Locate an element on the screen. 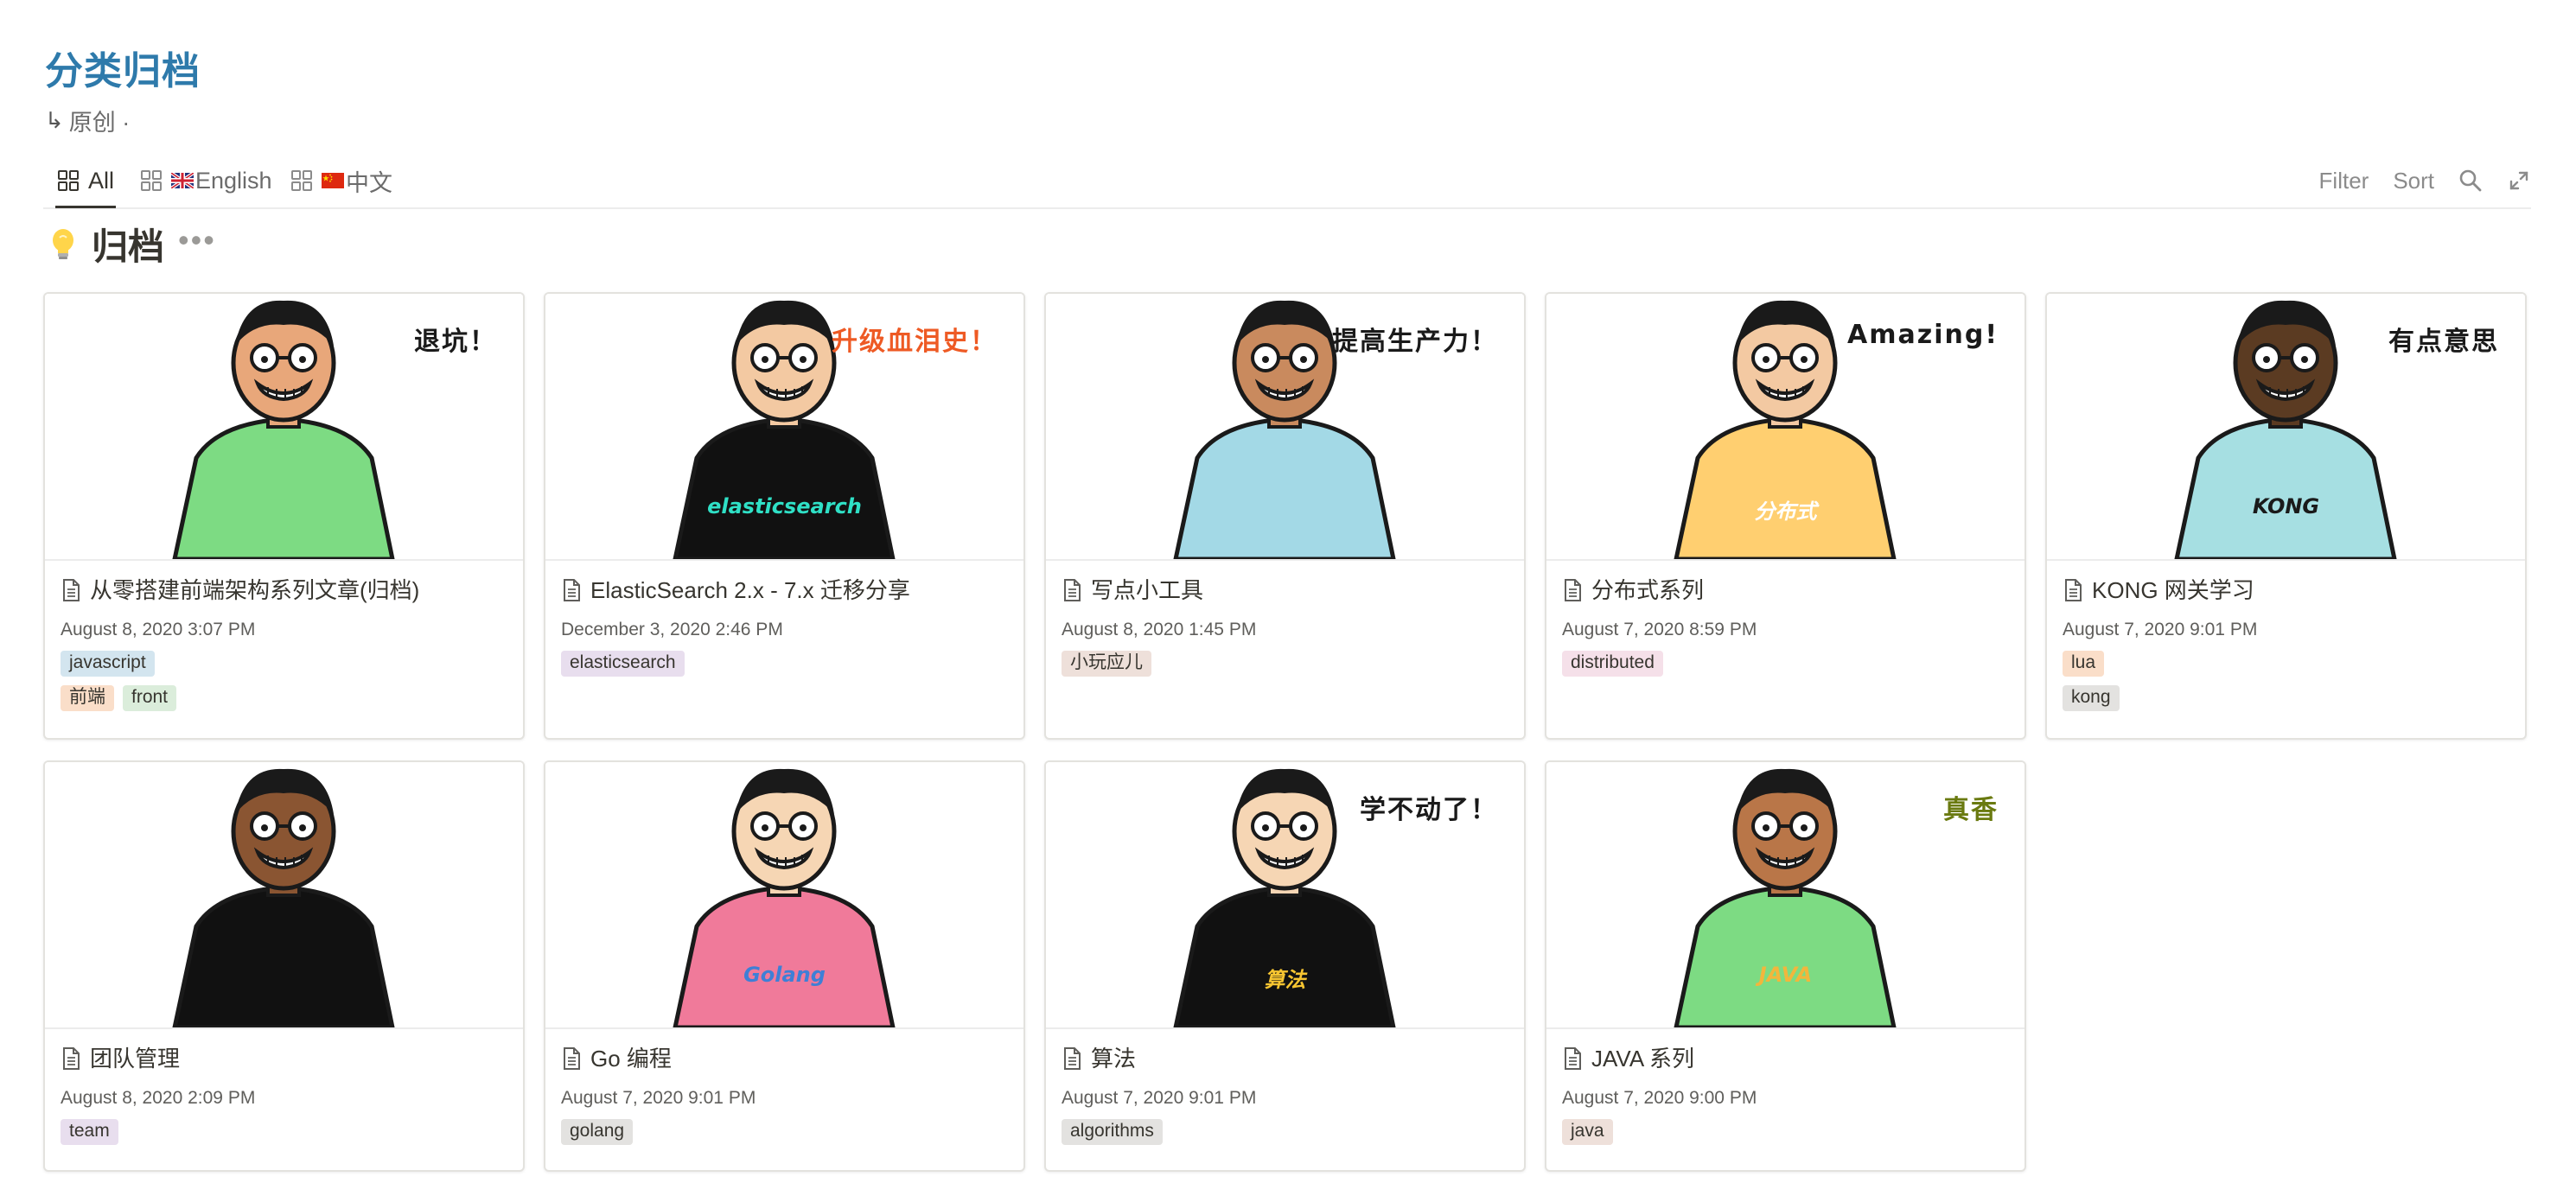 This screenshot has width=2576, height=1202. tab-chinese: 中文 is located at coordinates (341, 181).